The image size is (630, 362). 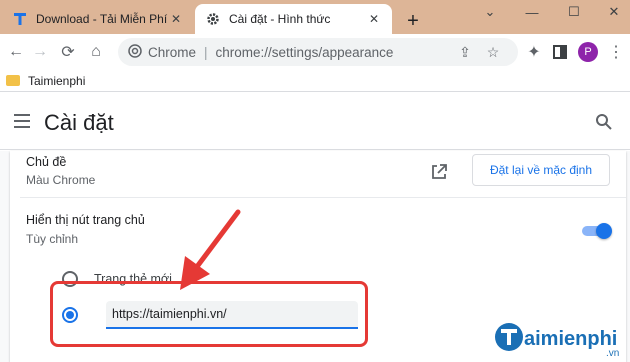 What do you see at coordinates (135, 52) in the screenshot?
I see `chrome-icon` at bounding box center [135, 52].